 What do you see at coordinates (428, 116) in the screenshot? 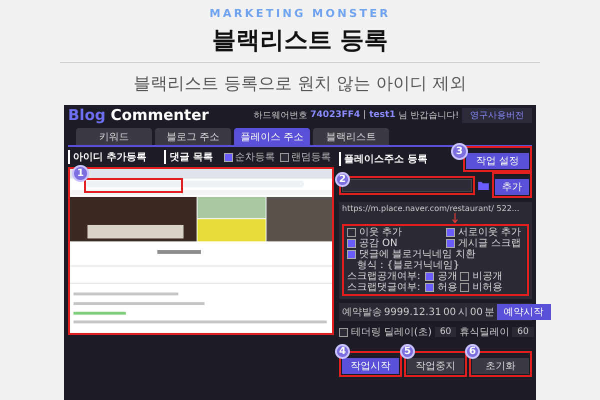
I see `greeting-text: 님 반갑습니다!` at bounding box center [428, 116].